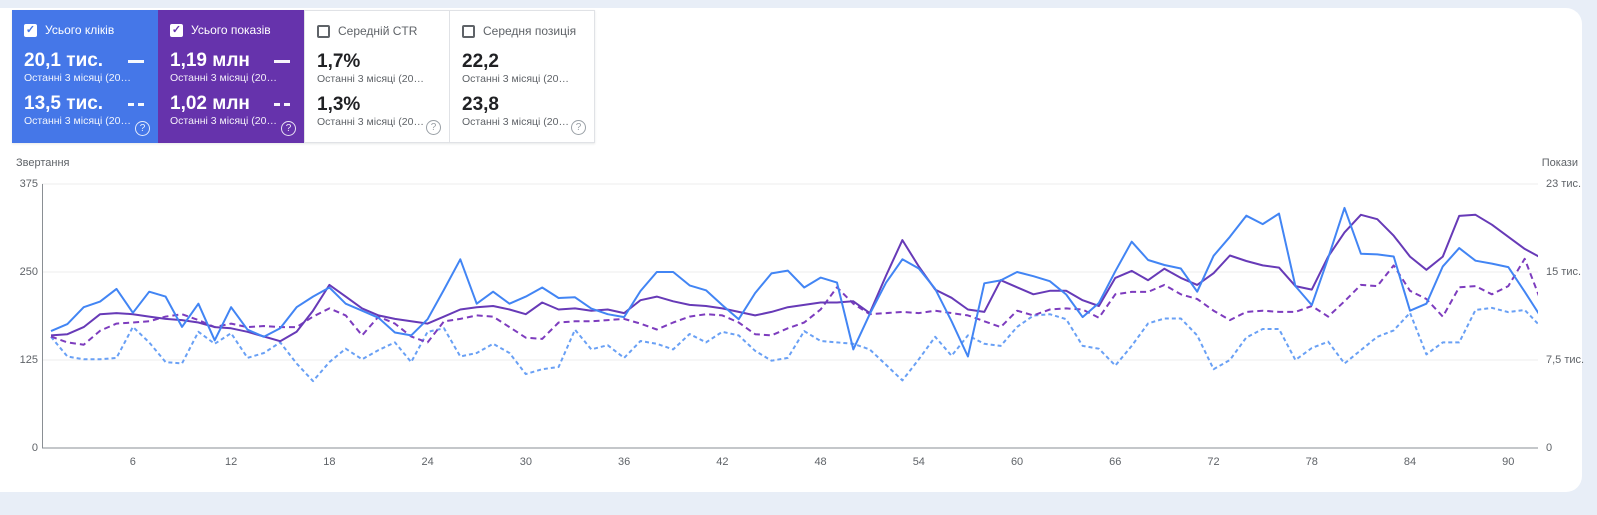 This screenshot has width=1597, height=515. What do you see at coordinates (43, 163) in the screenshot?
I see `left-axis-title: Звертання` at bounding box center [43, 163].